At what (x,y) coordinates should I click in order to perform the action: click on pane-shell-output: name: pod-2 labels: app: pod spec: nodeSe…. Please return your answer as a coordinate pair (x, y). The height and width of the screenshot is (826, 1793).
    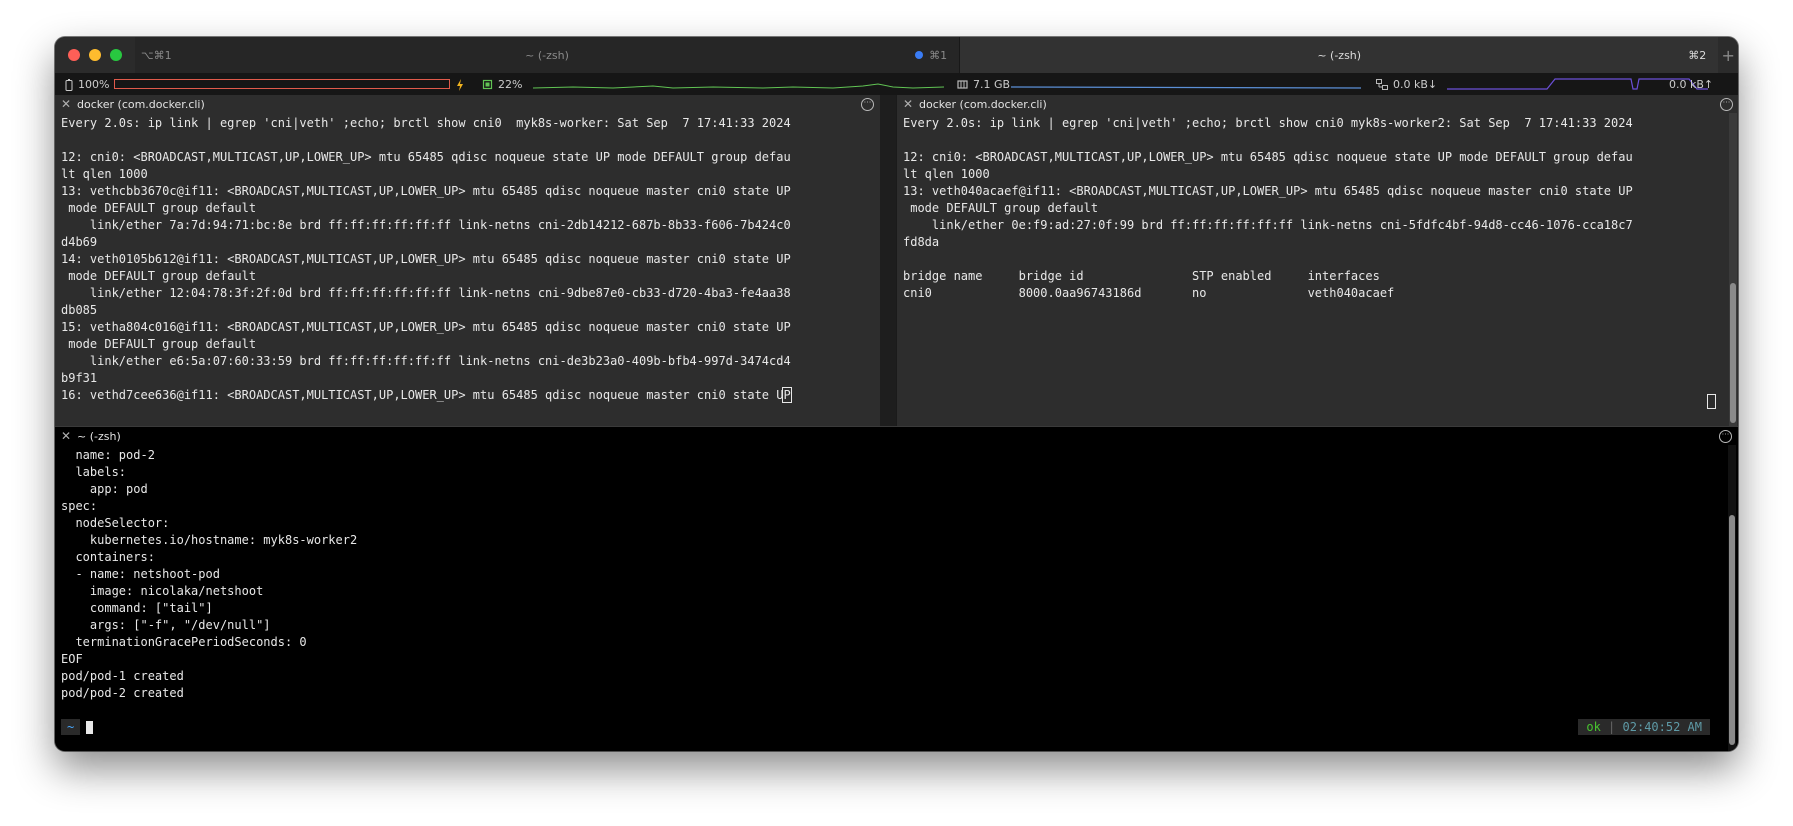
    Looking at the image, I should click on (209, 574).